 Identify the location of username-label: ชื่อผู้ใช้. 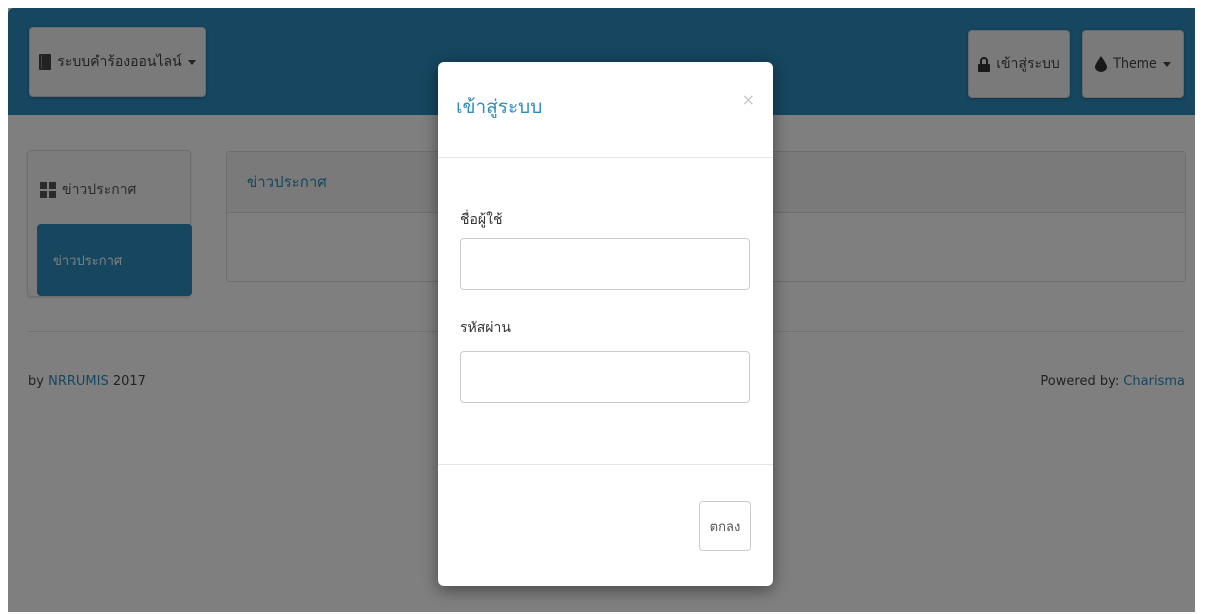
(481, 220).